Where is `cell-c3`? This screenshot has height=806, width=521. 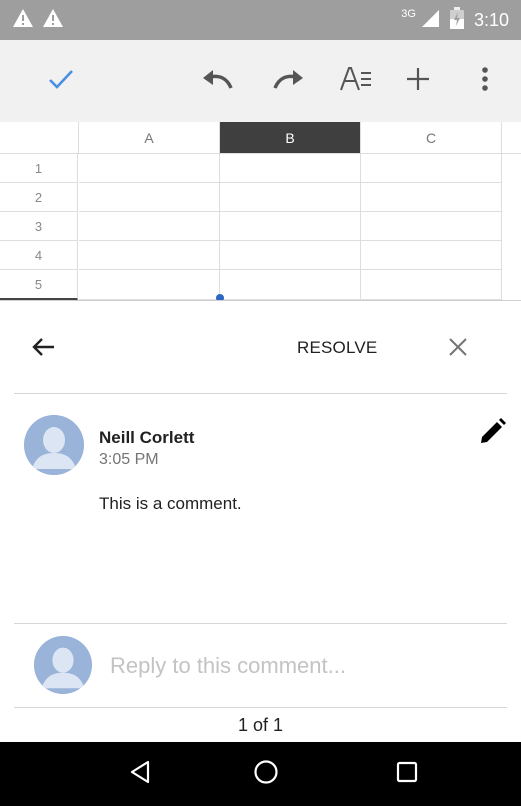 cell-c3 is located at coordinates (431, 226).